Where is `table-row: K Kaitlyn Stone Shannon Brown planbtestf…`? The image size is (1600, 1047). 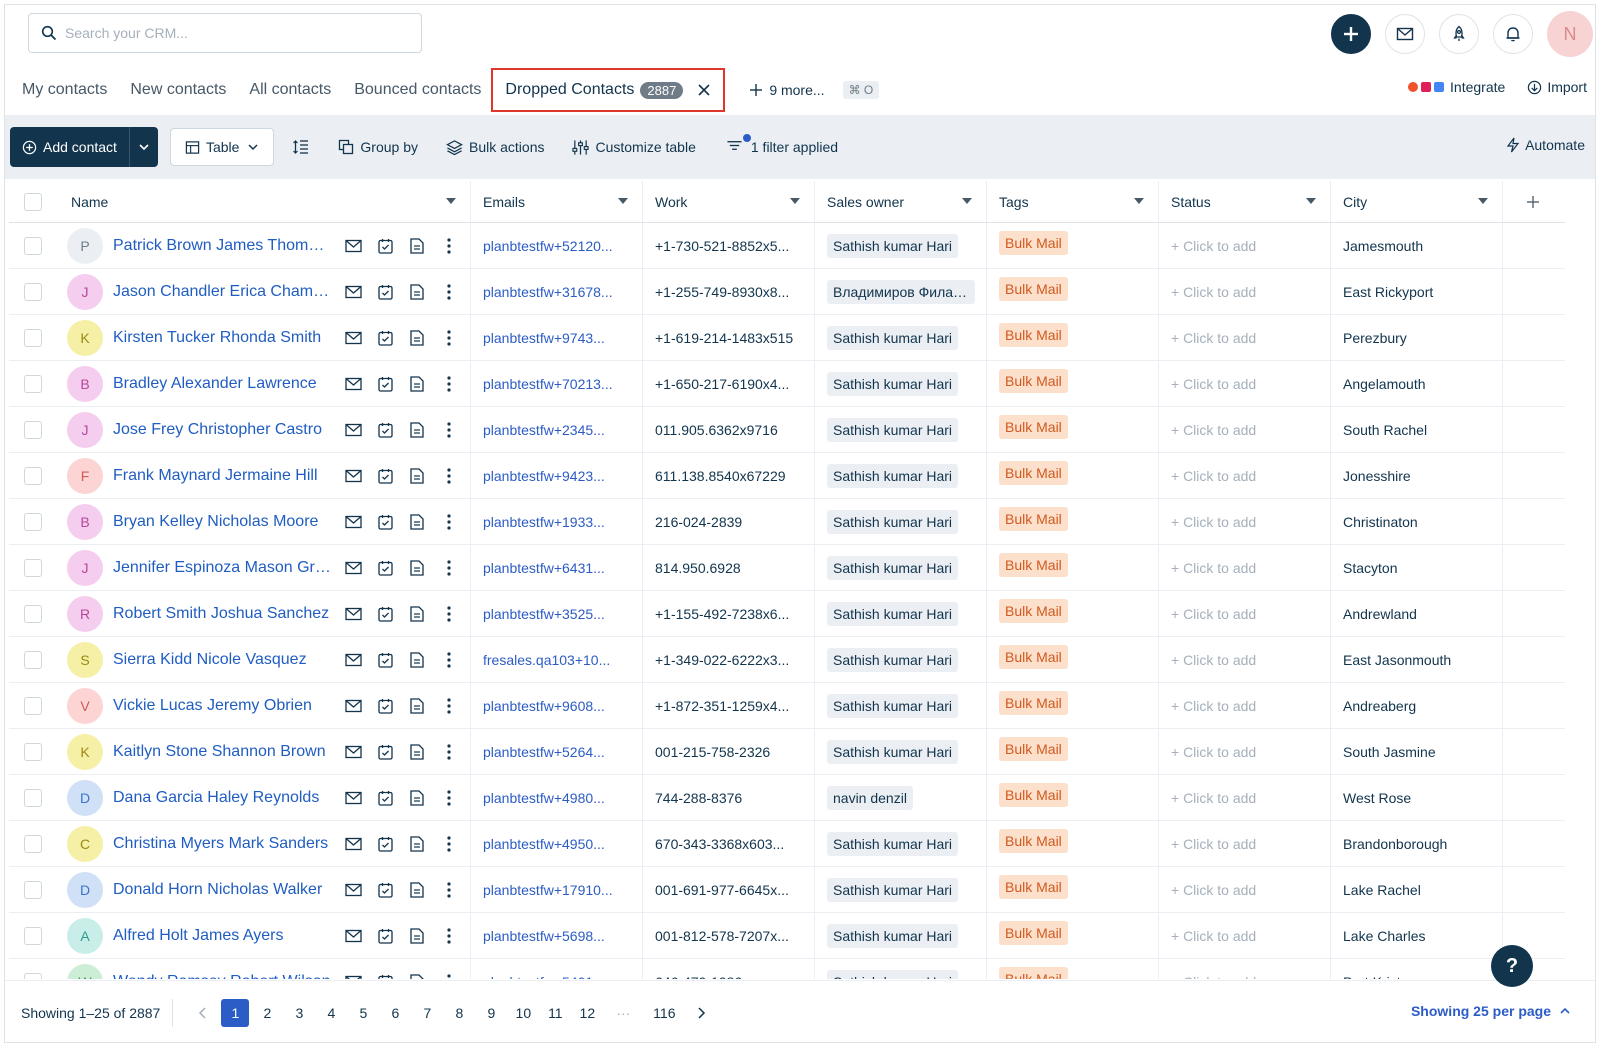 table-row: K Kaitlyn Stone Shannon Brown planbtestf… is located at coordinates (787, 752).